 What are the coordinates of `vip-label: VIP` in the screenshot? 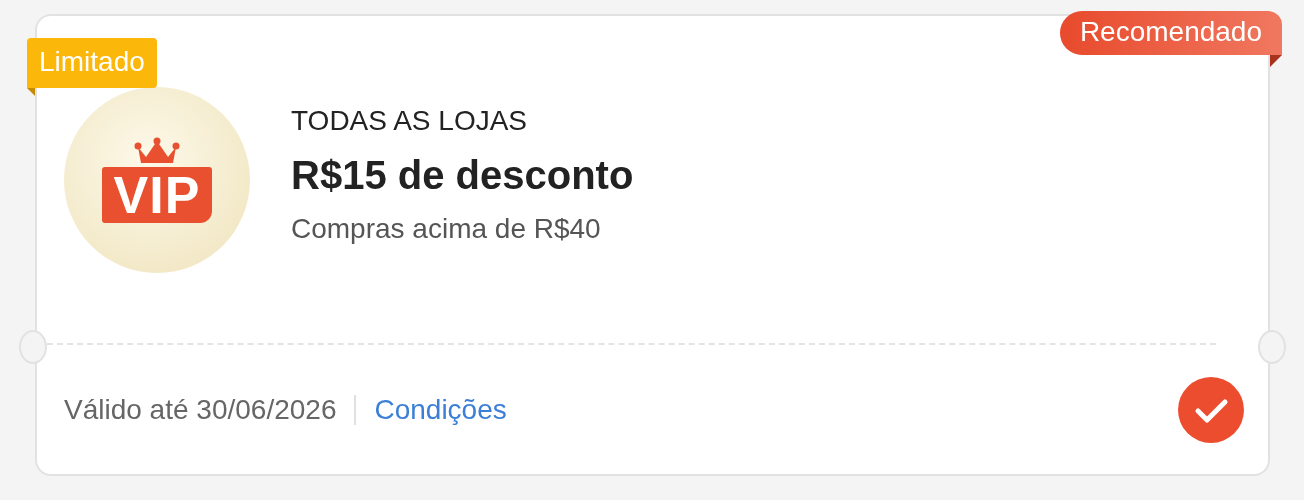 It's located at (157, 195).